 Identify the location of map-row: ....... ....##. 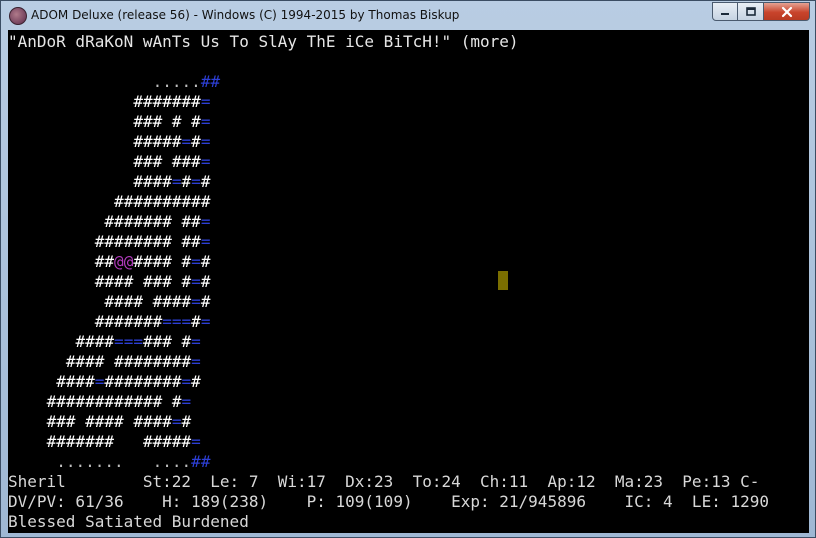
(133, 461).